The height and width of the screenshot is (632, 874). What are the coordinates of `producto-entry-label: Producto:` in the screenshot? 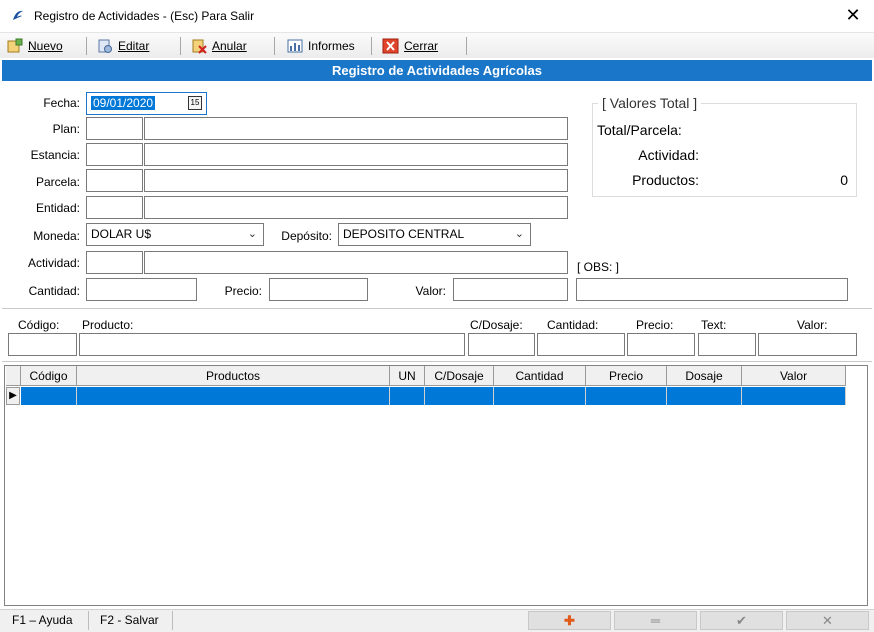 It's located at (108, 325).